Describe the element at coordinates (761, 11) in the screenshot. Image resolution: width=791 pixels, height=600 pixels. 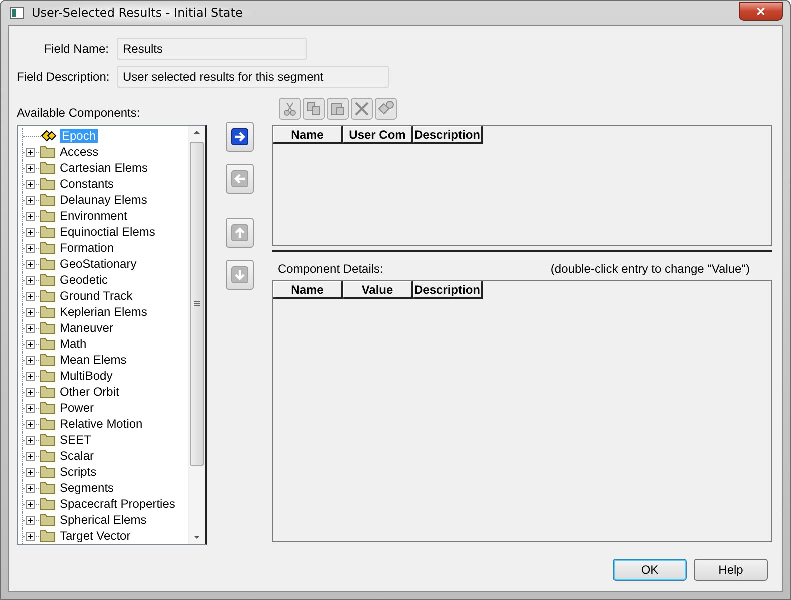
I see `close-button: ✕` at that location.